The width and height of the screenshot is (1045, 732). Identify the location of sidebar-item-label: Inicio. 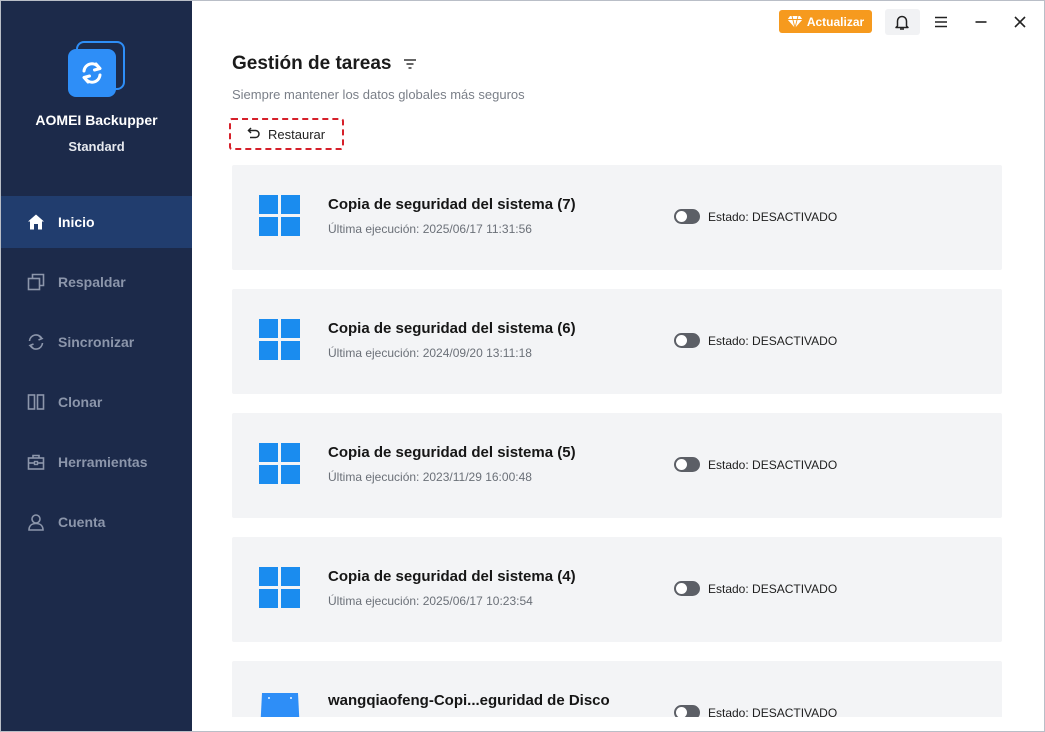
(76, 222).